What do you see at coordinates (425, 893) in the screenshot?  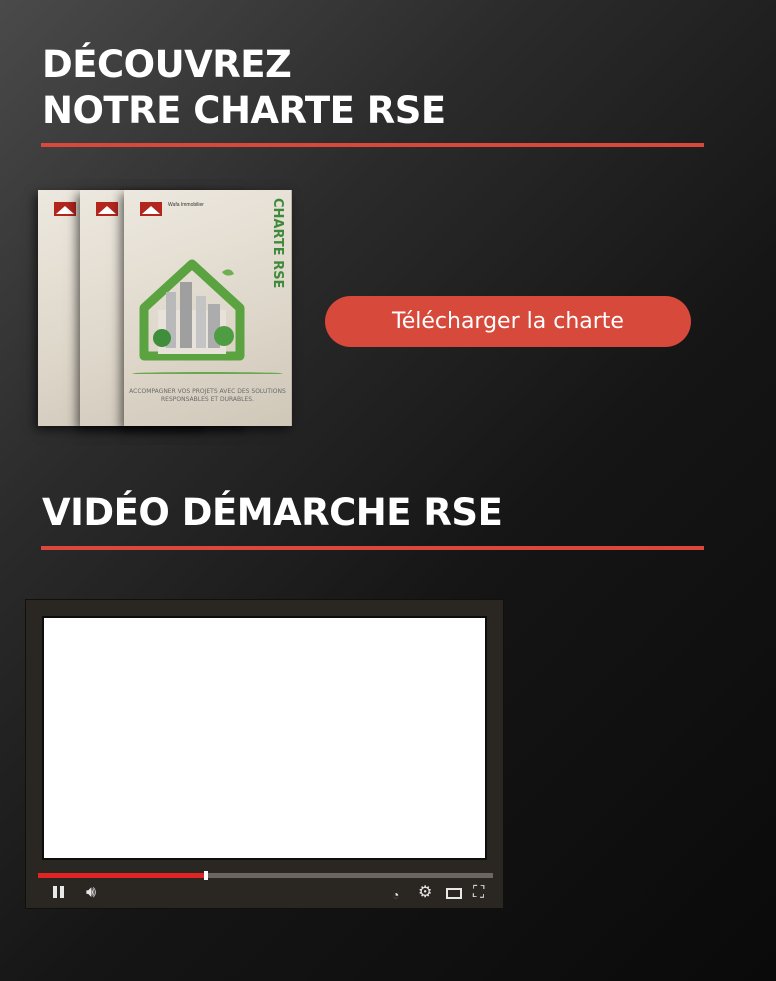 I see `gear-icon: ⚙` at bounding box center [425, 893].